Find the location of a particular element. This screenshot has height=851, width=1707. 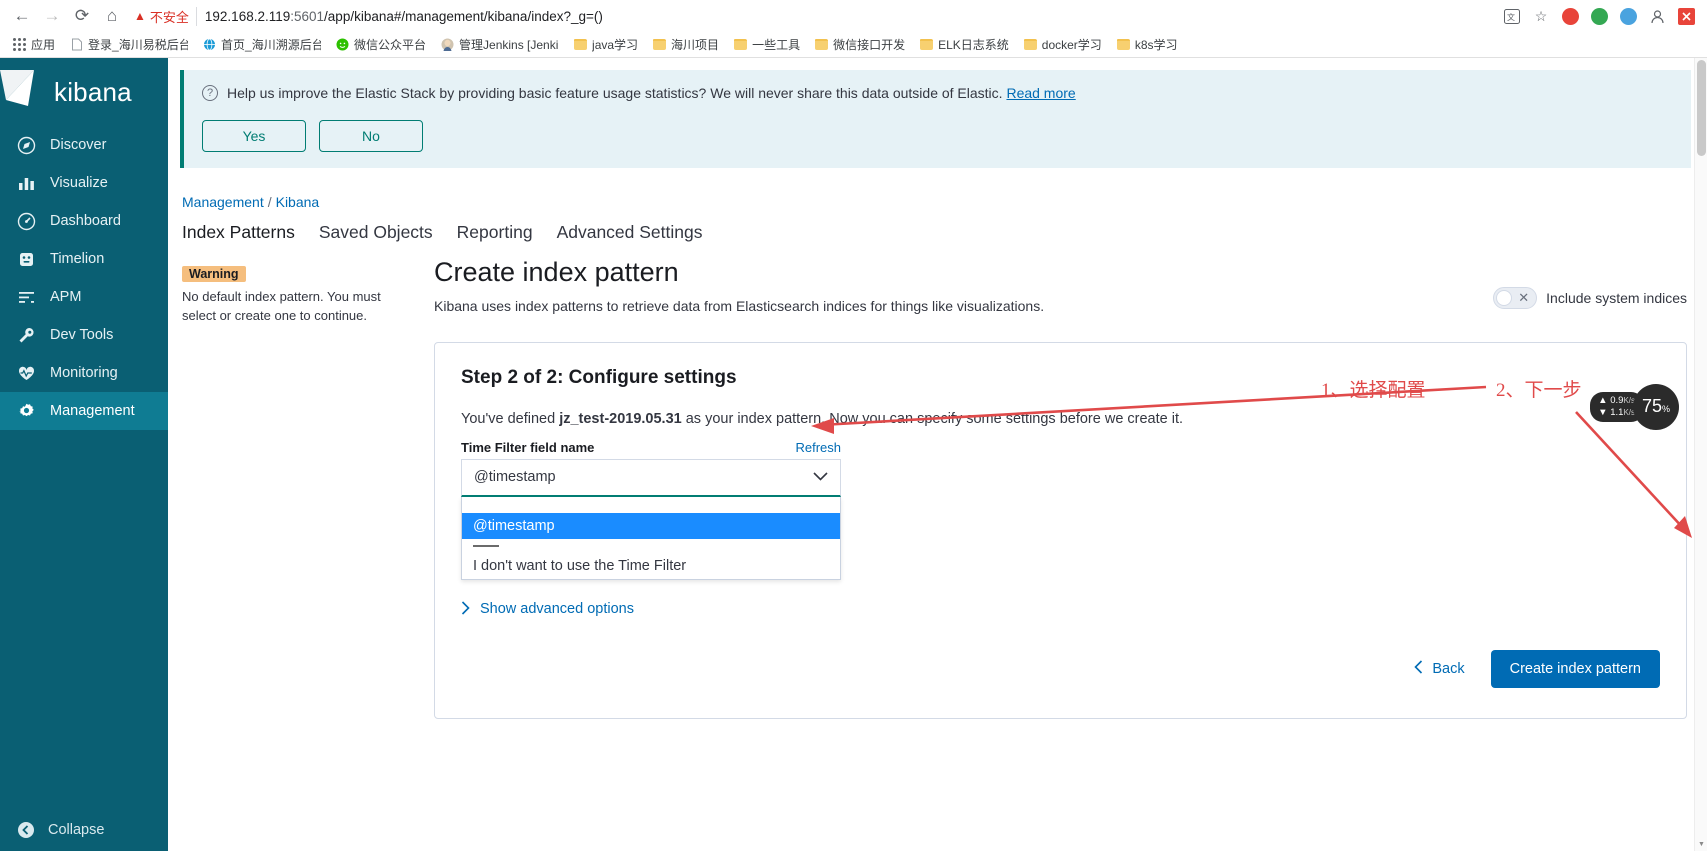

bookmark-item: 首页_海川溯源后台管 is located at coordinates (262, 44).